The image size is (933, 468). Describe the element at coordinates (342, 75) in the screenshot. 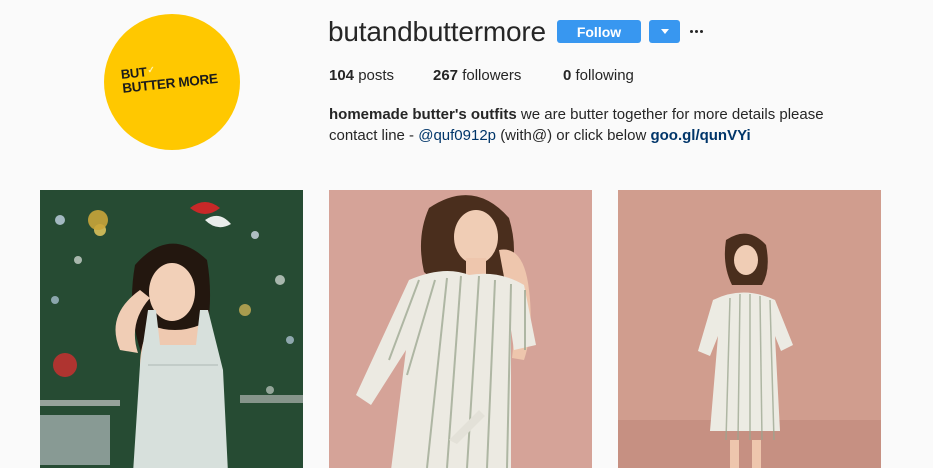

I see `posts-count: 104` at that location.